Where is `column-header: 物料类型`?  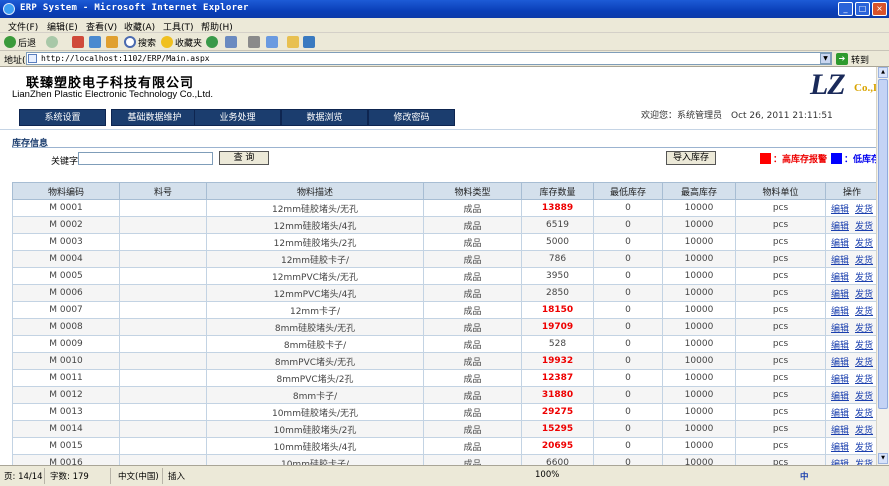 column-header: 物料类型 is located at coordinates (472, 191).